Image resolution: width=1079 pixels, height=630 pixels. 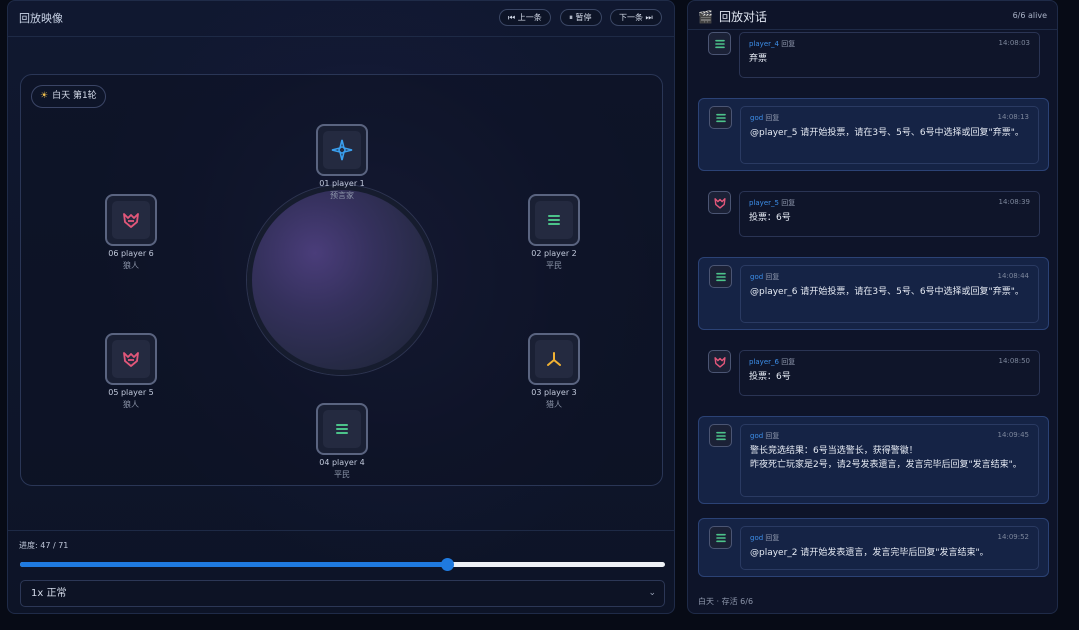 I want to click on seat-4: 04 player 4 平民, so click(x=342, y=441).